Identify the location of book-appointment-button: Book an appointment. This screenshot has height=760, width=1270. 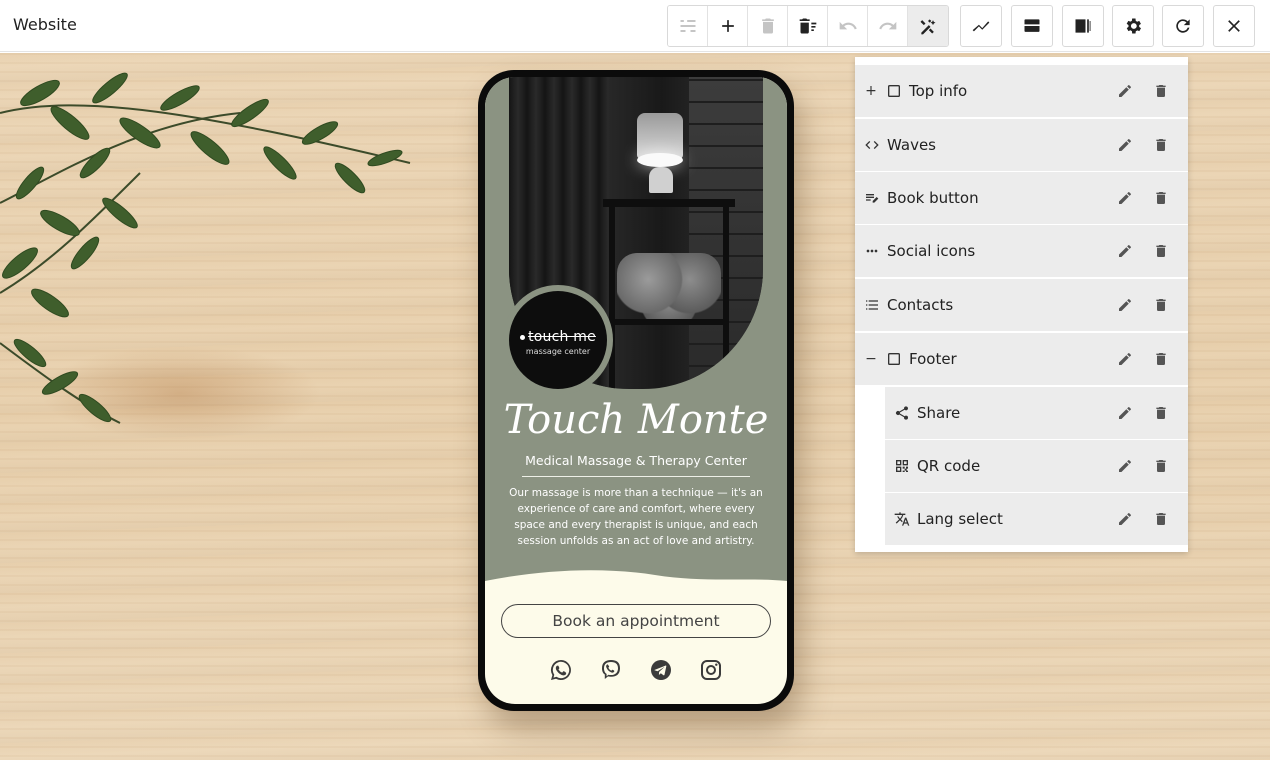
(636, 621).